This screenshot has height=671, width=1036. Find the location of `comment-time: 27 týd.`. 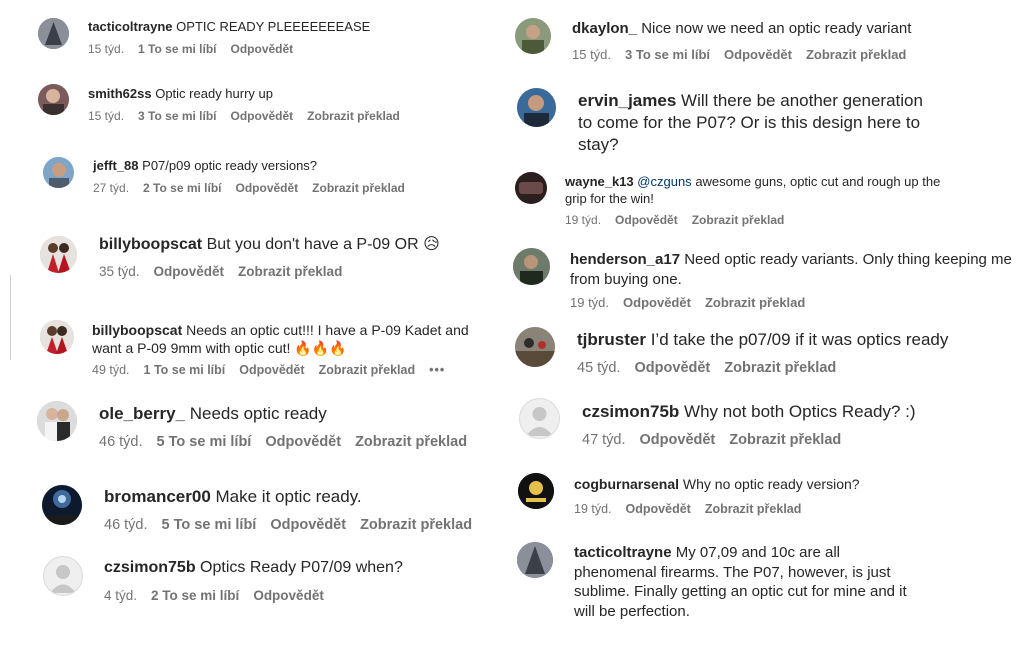

comment-time: 27 týd. is located at coordinates (111, 188).